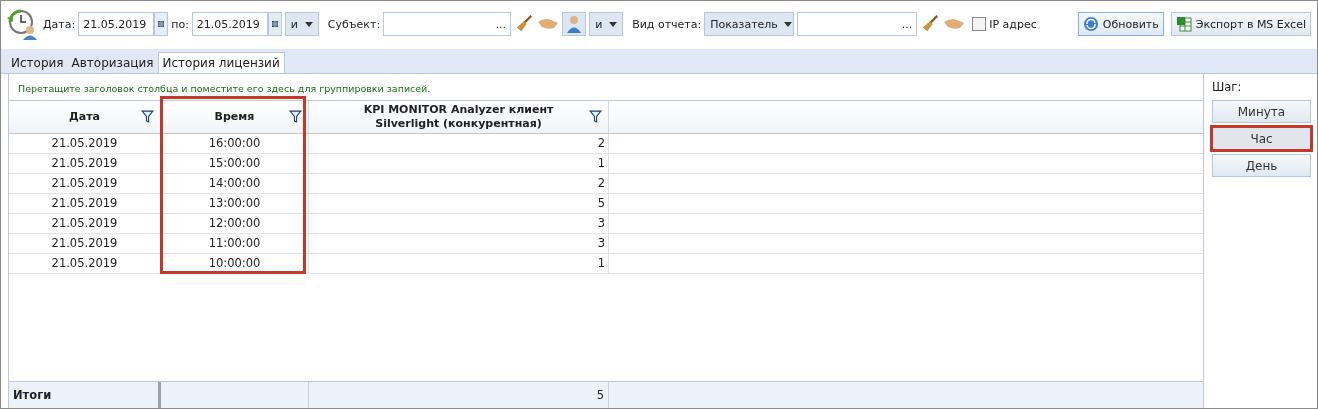  I want to click on refresh-button: Обновить, so click(1120, 24).